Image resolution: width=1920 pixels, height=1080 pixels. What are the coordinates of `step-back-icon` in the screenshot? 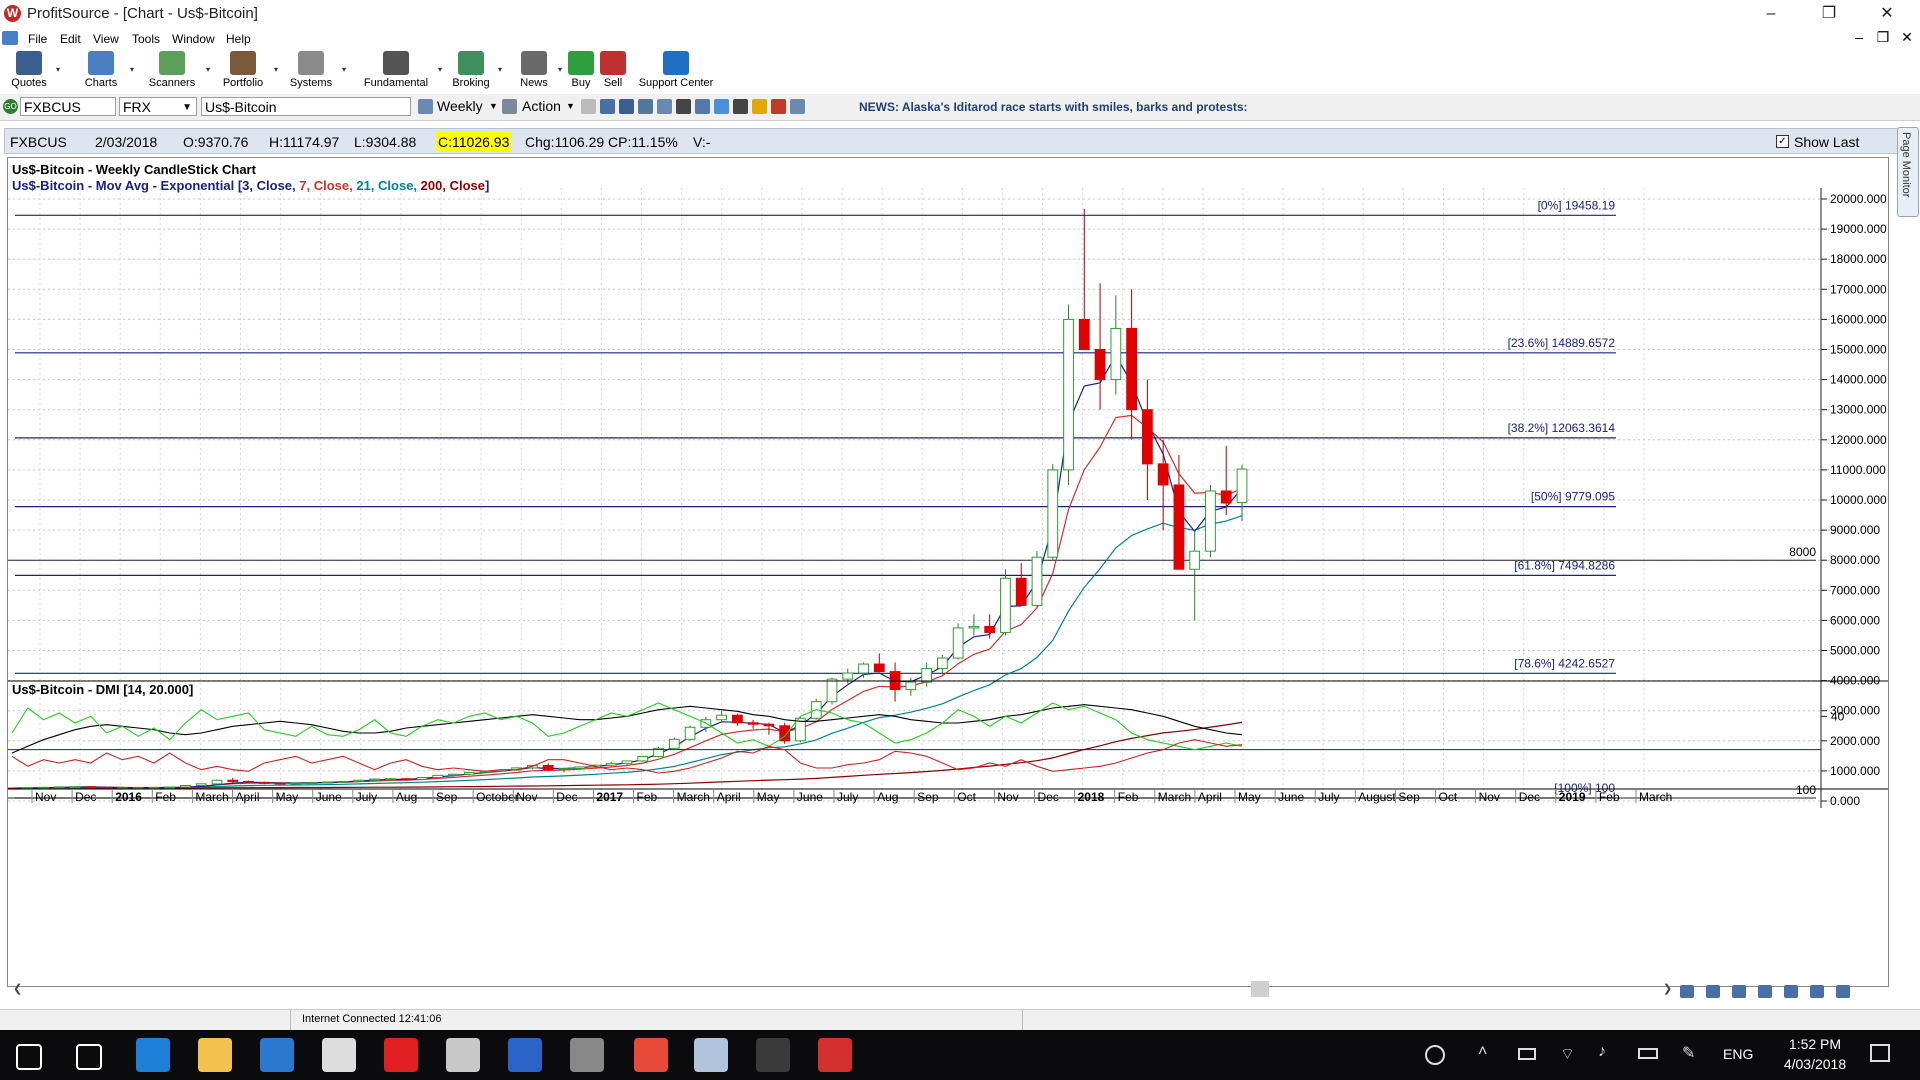 It's located at (1817, 991).